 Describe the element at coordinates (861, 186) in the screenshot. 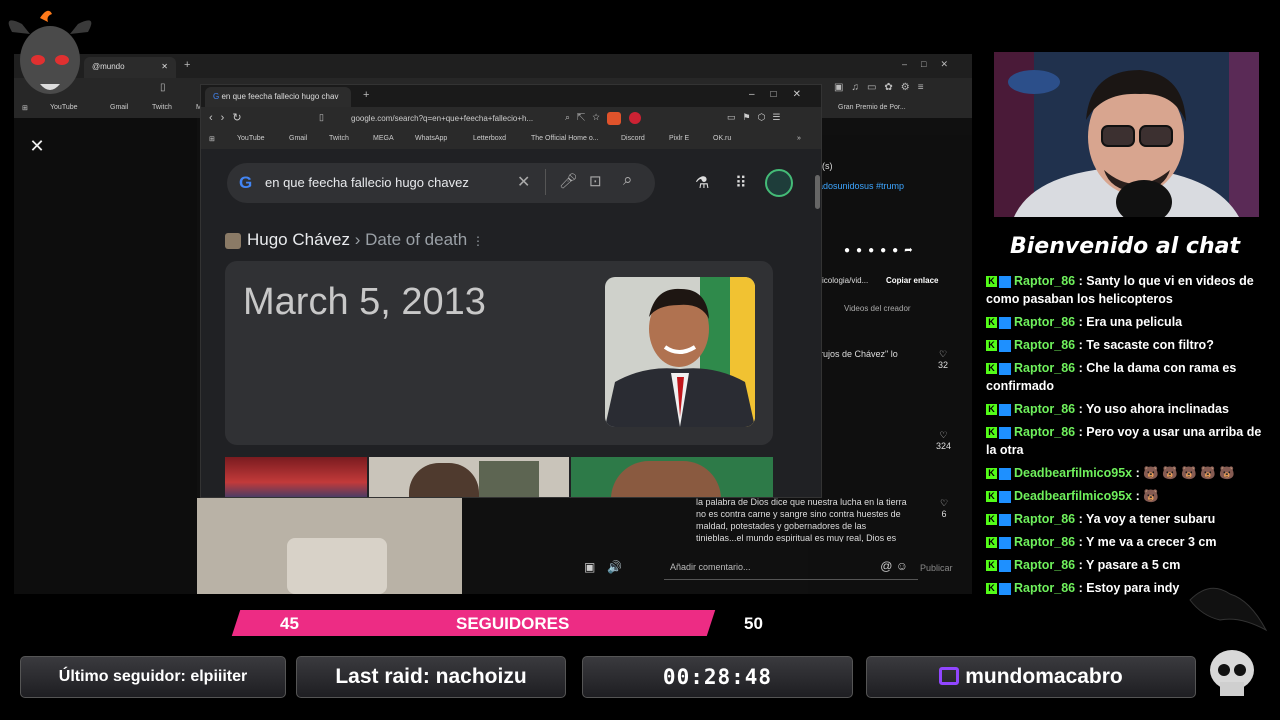

I see `hashtags: adosunidosus #trump` at that location.